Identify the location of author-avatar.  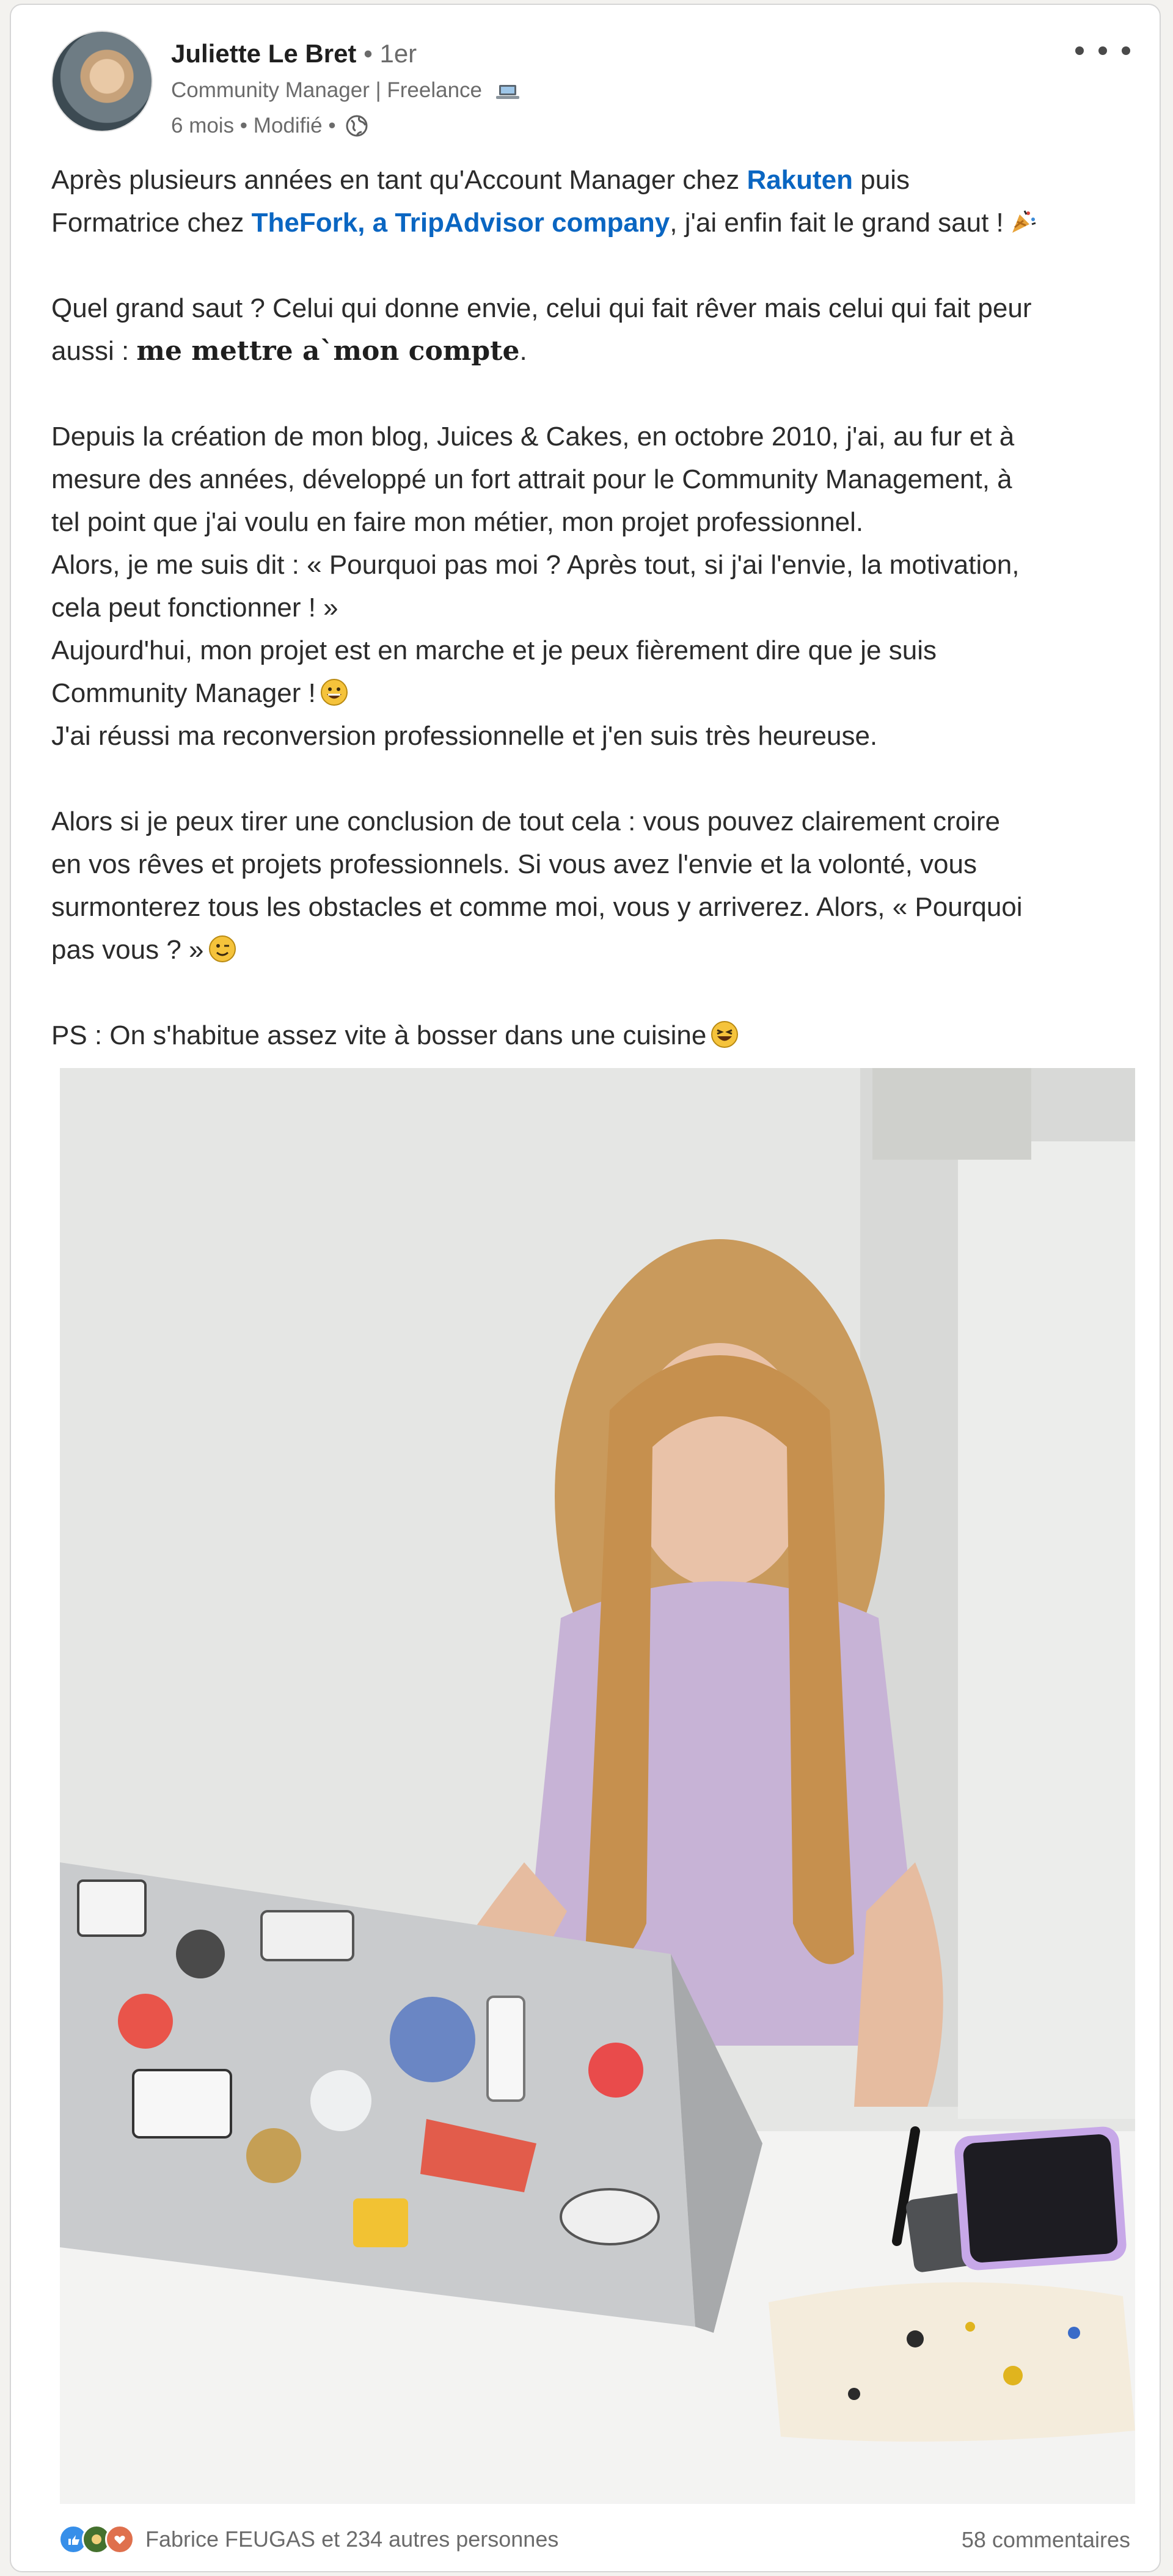
(102, 81).